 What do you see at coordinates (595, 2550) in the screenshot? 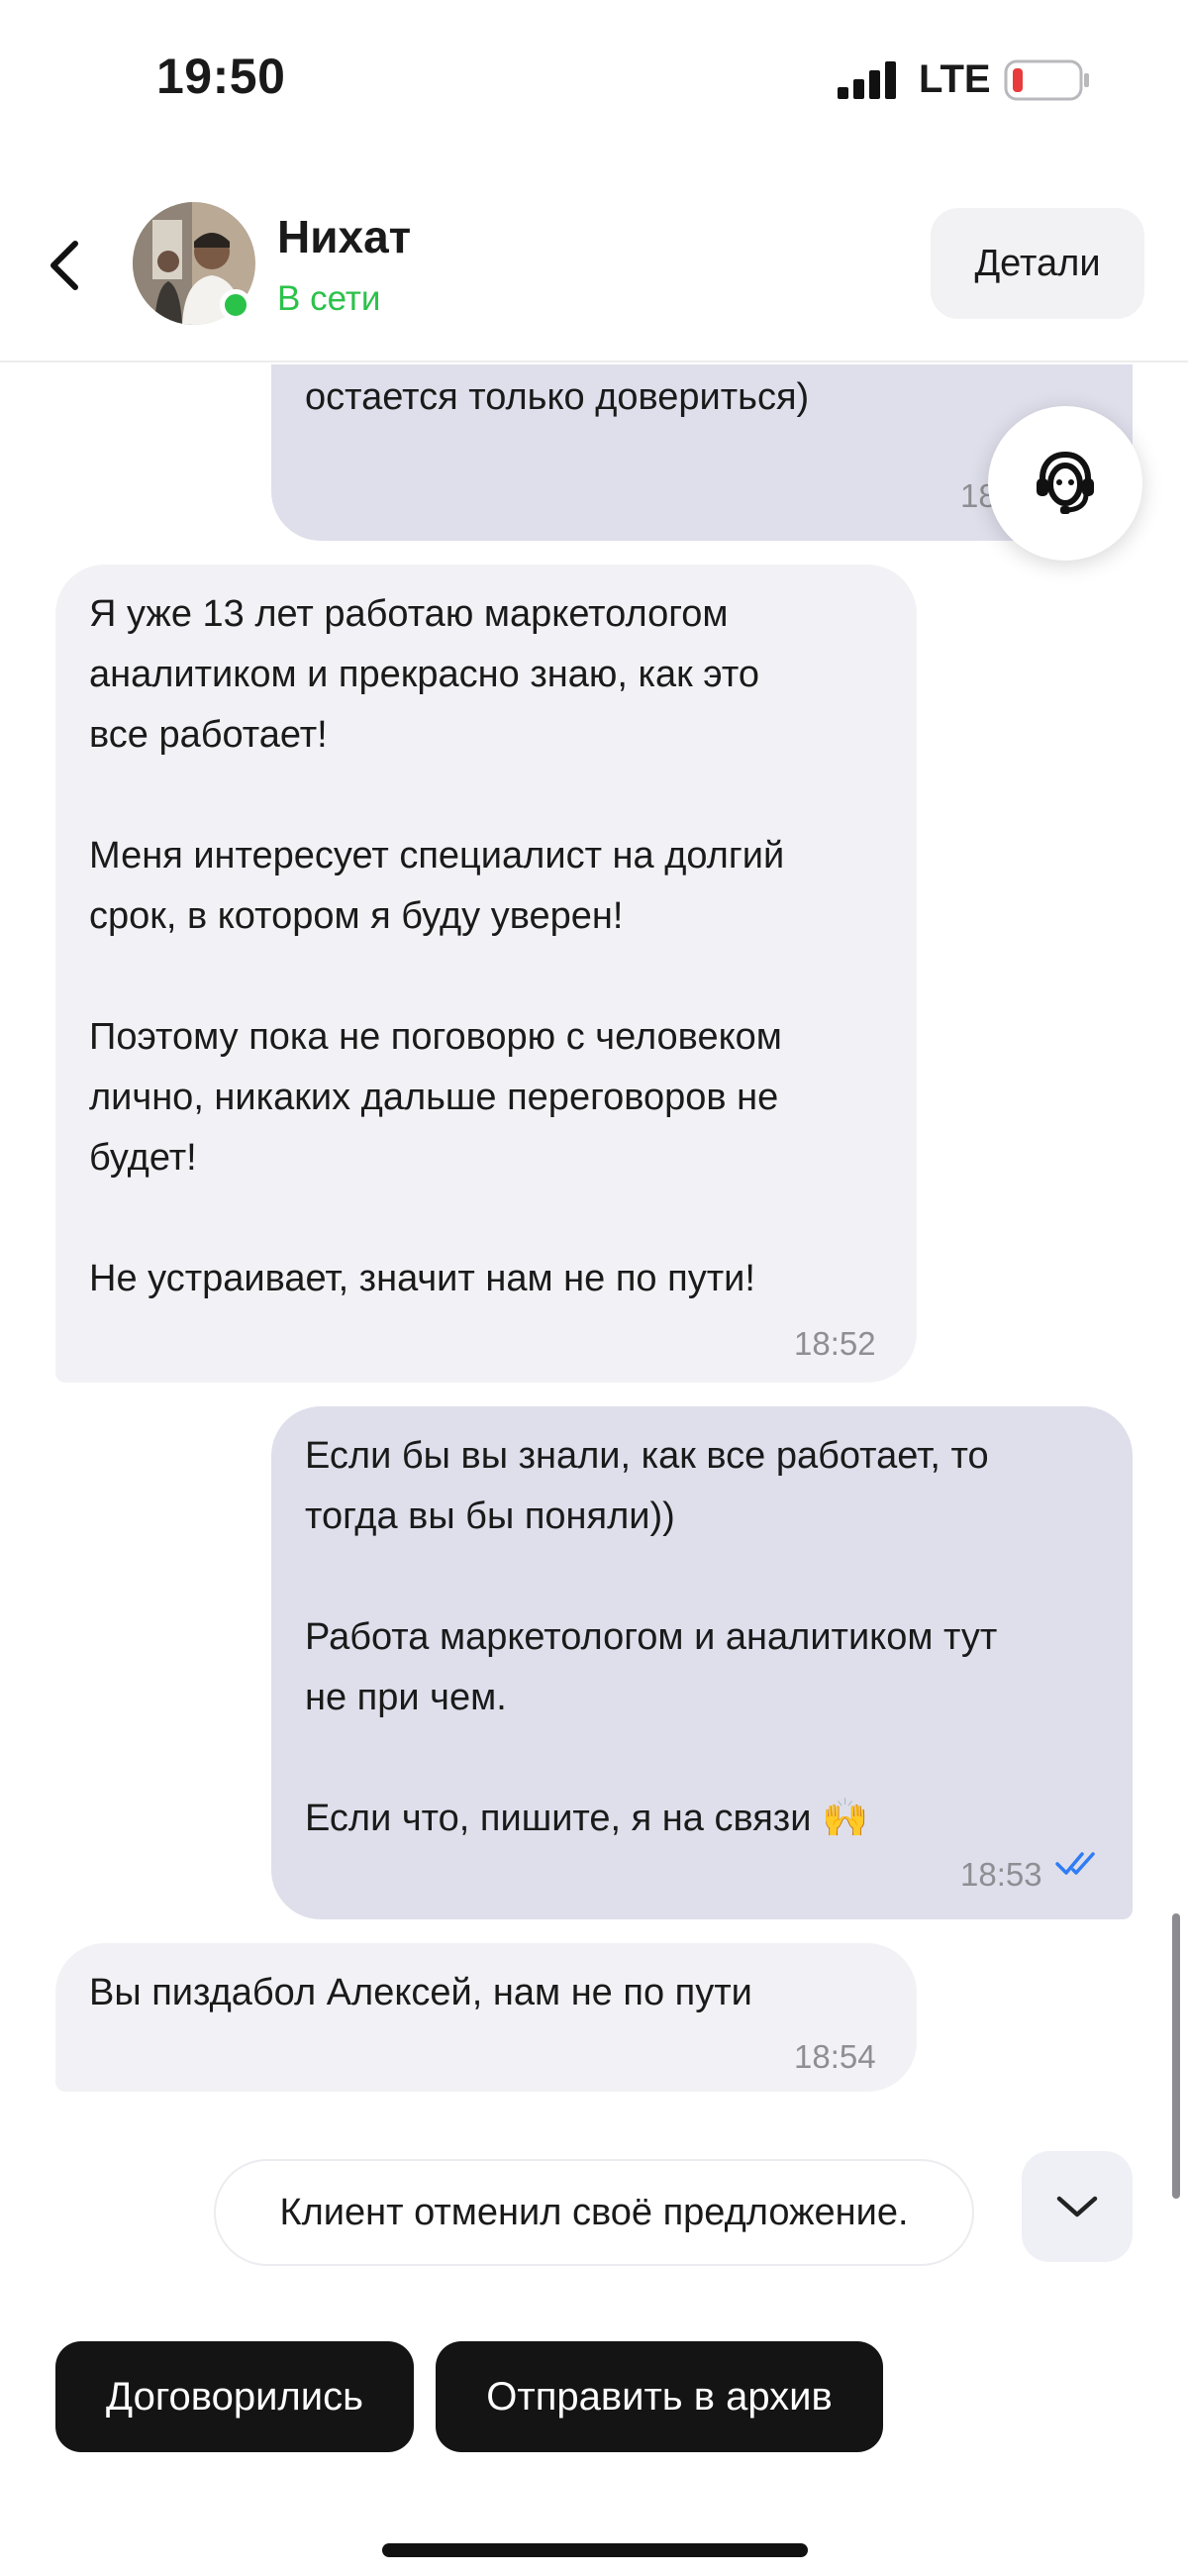
I see `home-indicator` at bounding box center [595, 2550].